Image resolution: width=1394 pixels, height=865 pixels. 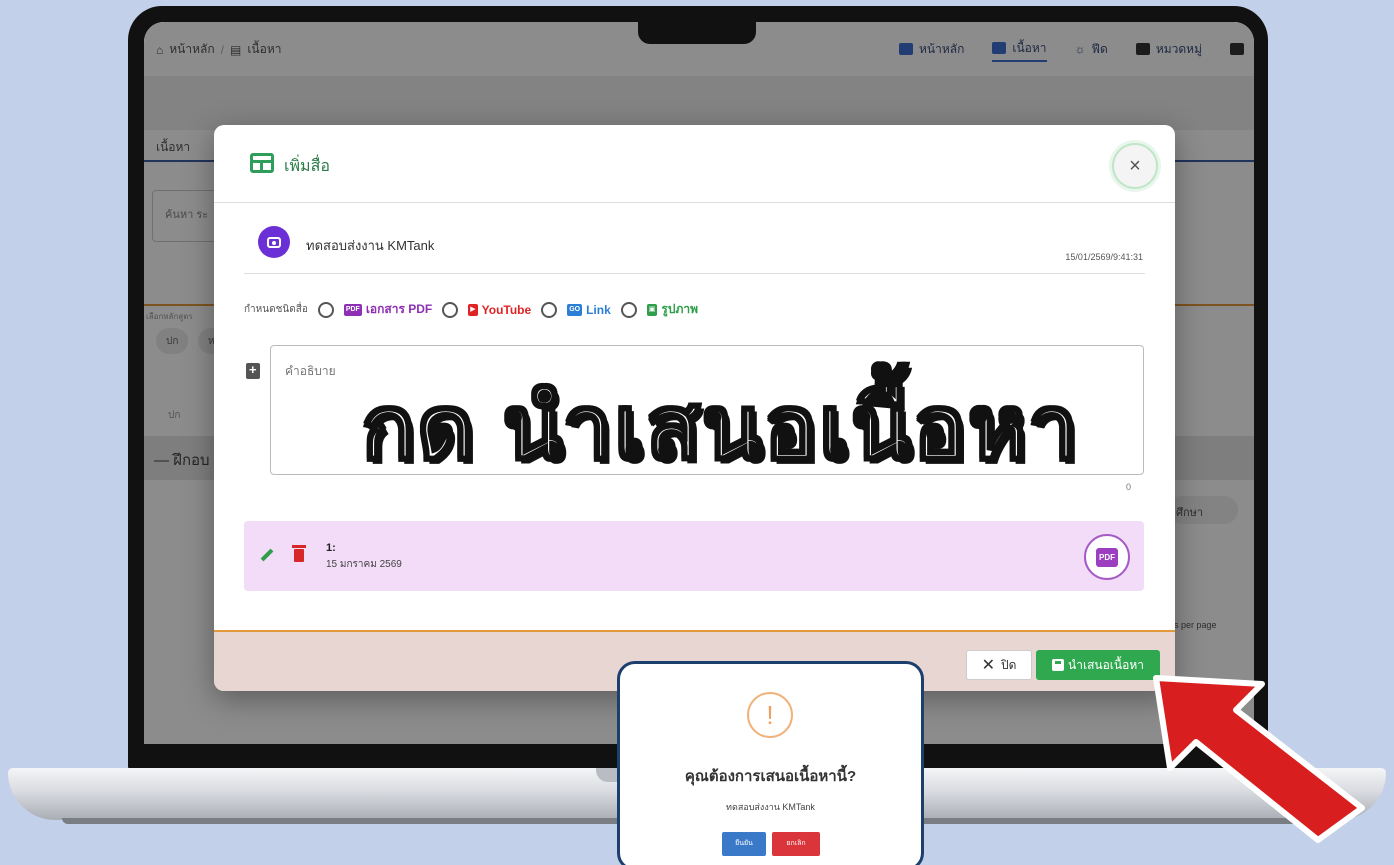 What do you see at coordinates (370, 245) in the screenshot?
I see `user-name: ทดสอบส่งงาน KMTank` at bounding box center [370, 245].